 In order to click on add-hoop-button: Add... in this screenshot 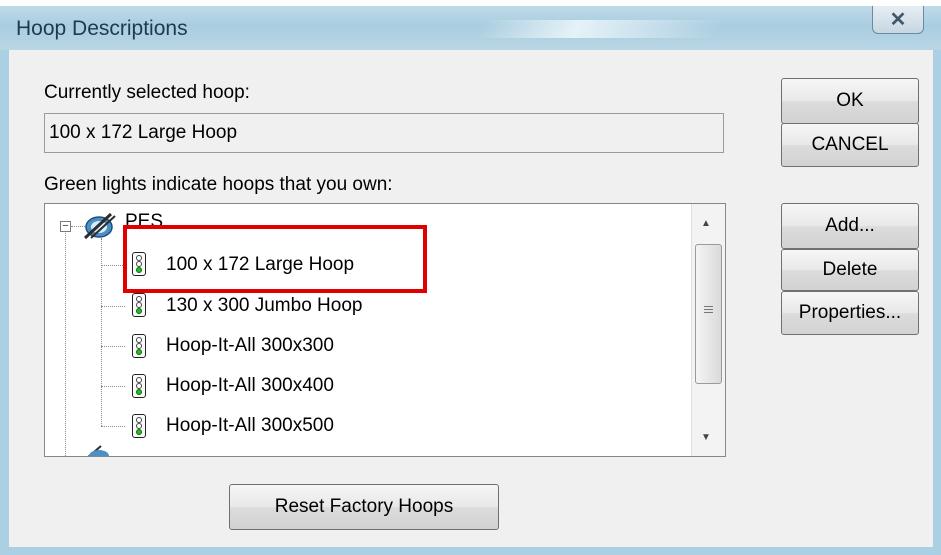, I will do `click(850, 226)`.